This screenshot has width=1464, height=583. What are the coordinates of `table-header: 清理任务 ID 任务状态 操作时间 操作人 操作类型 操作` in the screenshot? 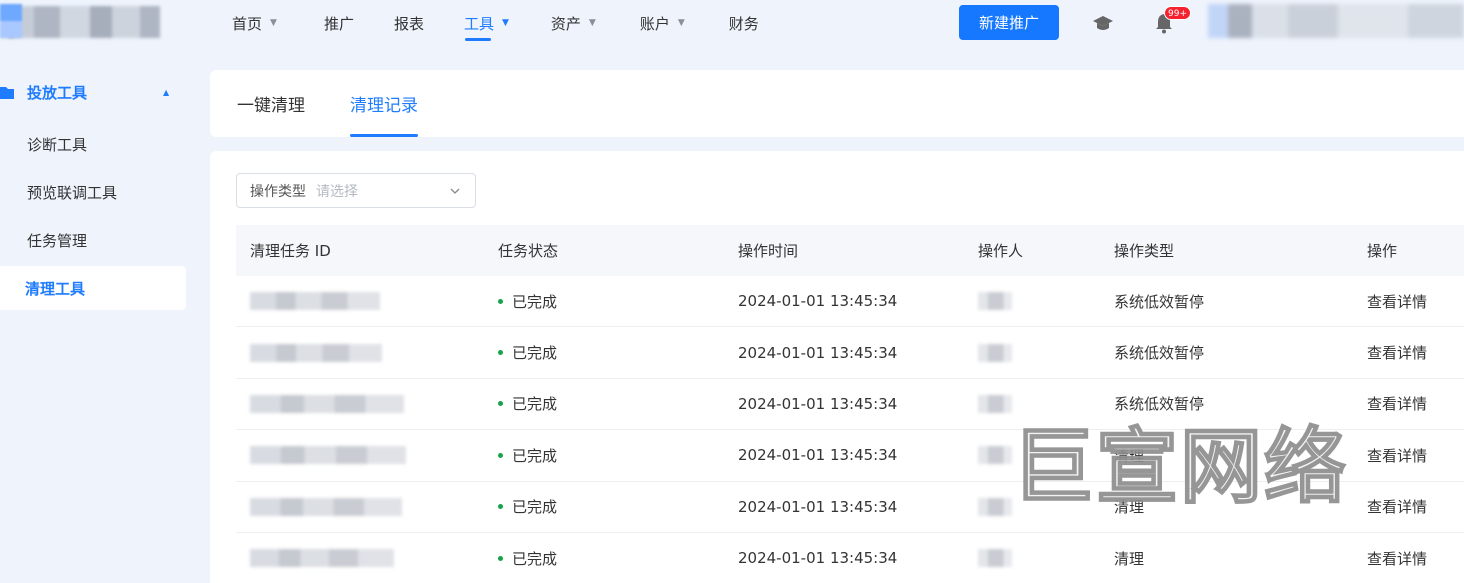 It's located at (850, 250).